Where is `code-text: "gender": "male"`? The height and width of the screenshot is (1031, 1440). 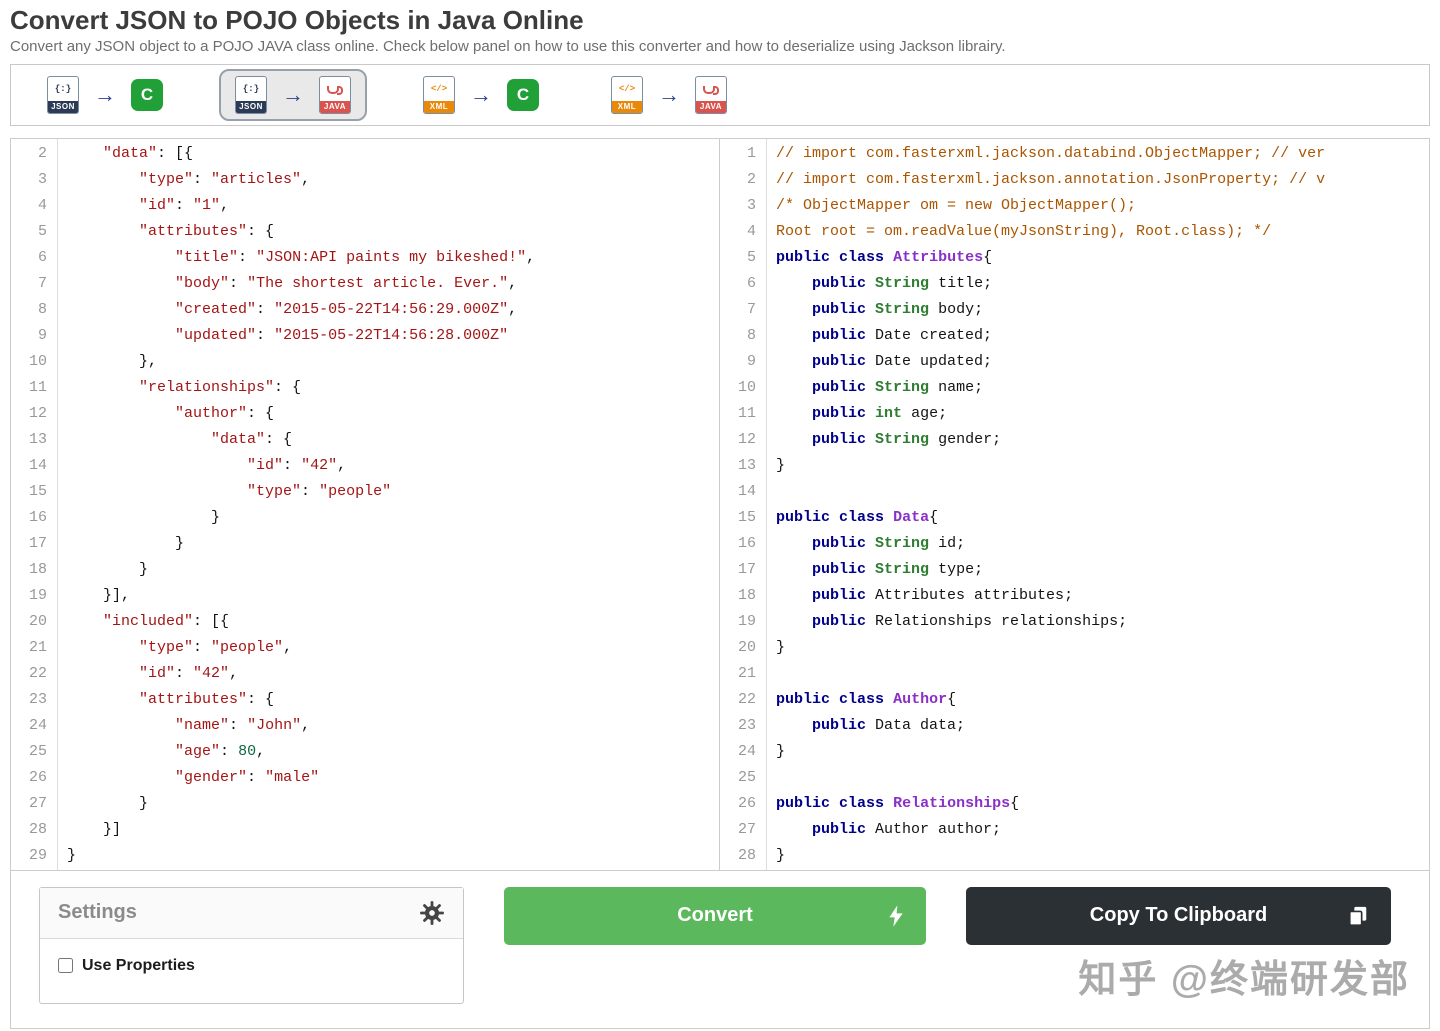 code-text: "gender": "male" is located at coordinates (247, 777).